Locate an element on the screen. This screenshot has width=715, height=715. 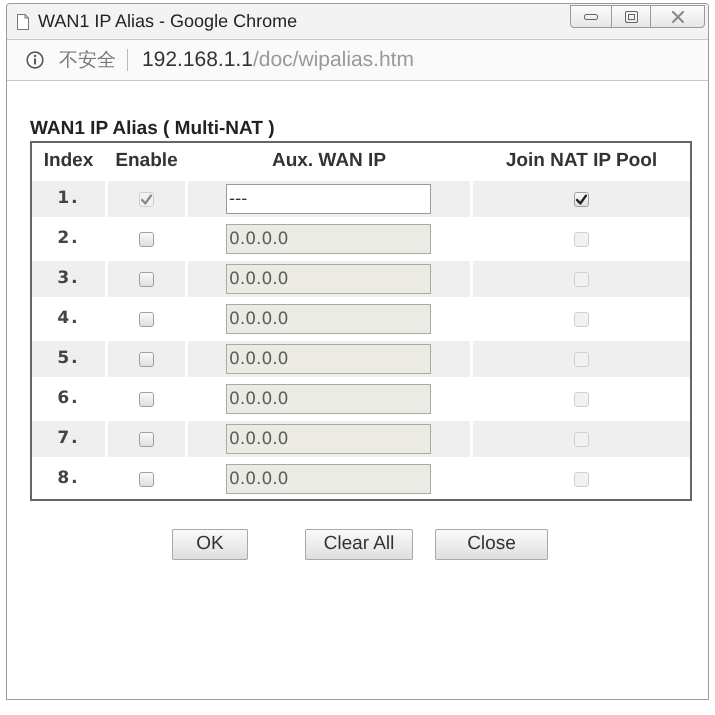
page-icon is located at coordinates (23, 22).